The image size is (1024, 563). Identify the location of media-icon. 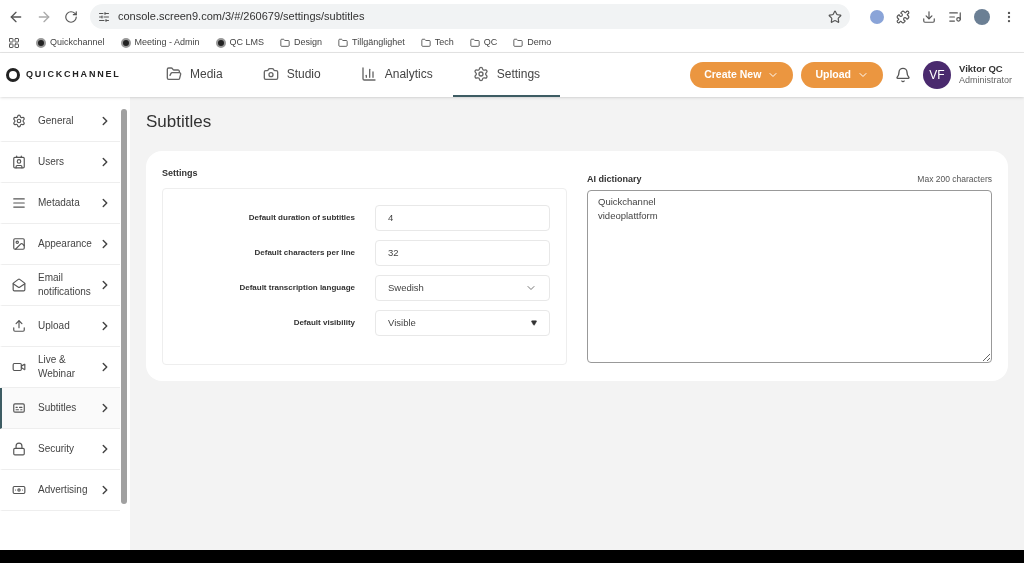
(955, 16).